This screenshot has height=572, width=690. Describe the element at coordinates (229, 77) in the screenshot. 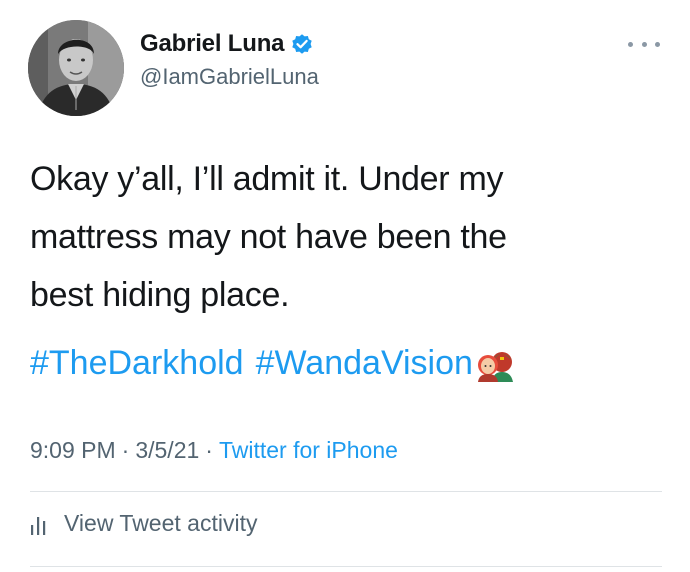

I see `user-handle: @IamGabrielLuna` at that location.